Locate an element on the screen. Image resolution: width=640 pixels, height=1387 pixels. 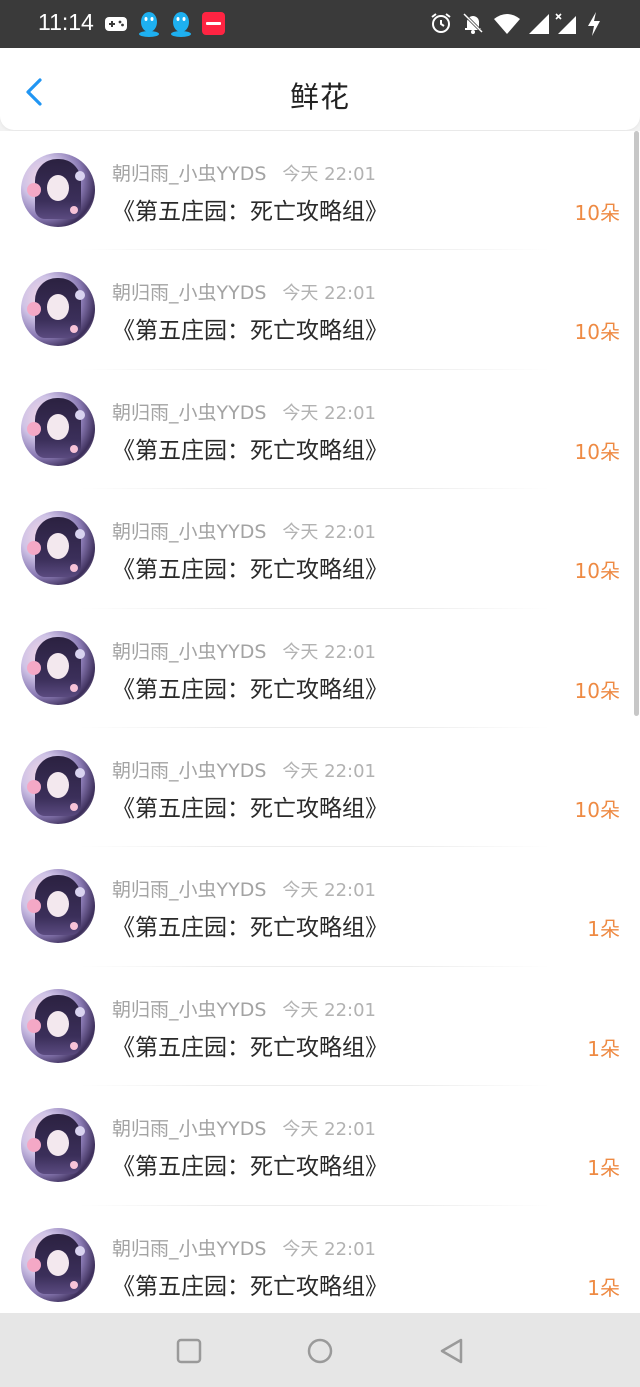
signal-icon is located at coordinates (539, 24).